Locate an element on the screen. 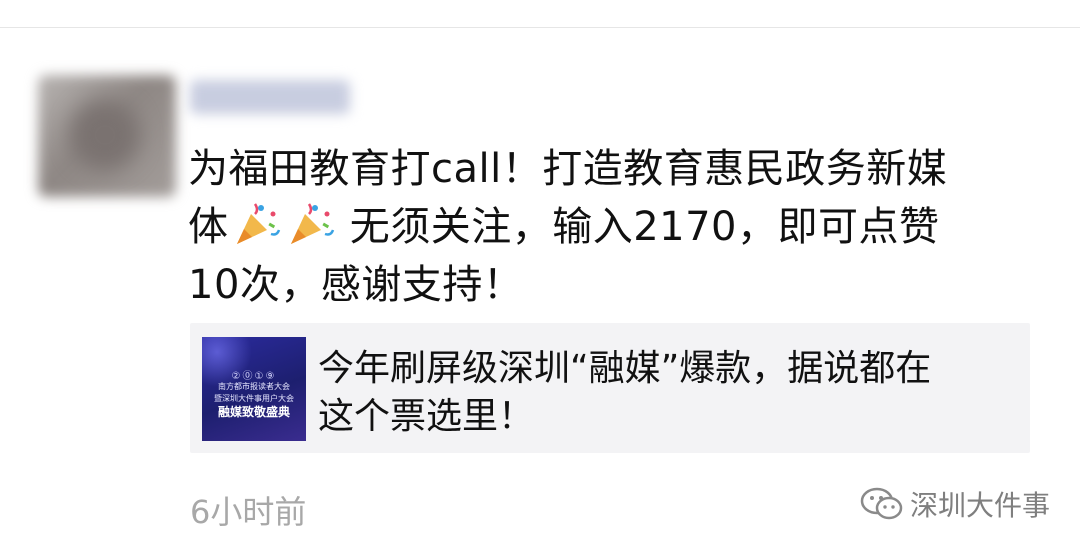 The image size is (1080, 550). post-text-line-2-end: 无须关注，输入2170，即可点赞 is located at coordinates (638, 227).